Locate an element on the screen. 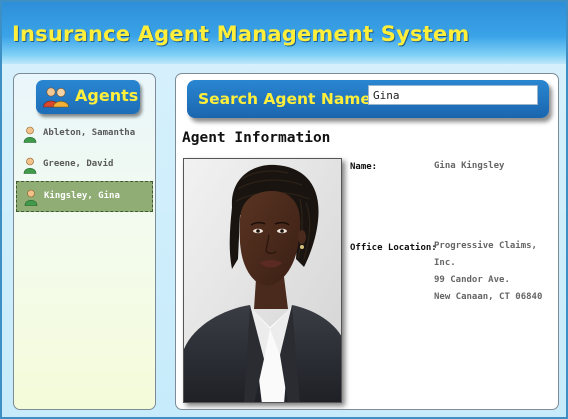 This screenshot has width=568, height=419. office-line-city: New Canaan, CT 06840 is located at coordinates (488, 297).